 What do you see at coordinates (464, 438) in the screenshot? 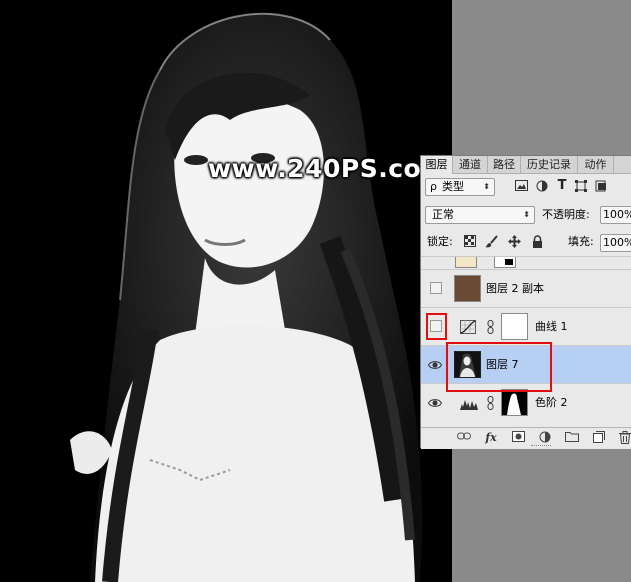
I see `link-icon` at bounding box center [464, 438].